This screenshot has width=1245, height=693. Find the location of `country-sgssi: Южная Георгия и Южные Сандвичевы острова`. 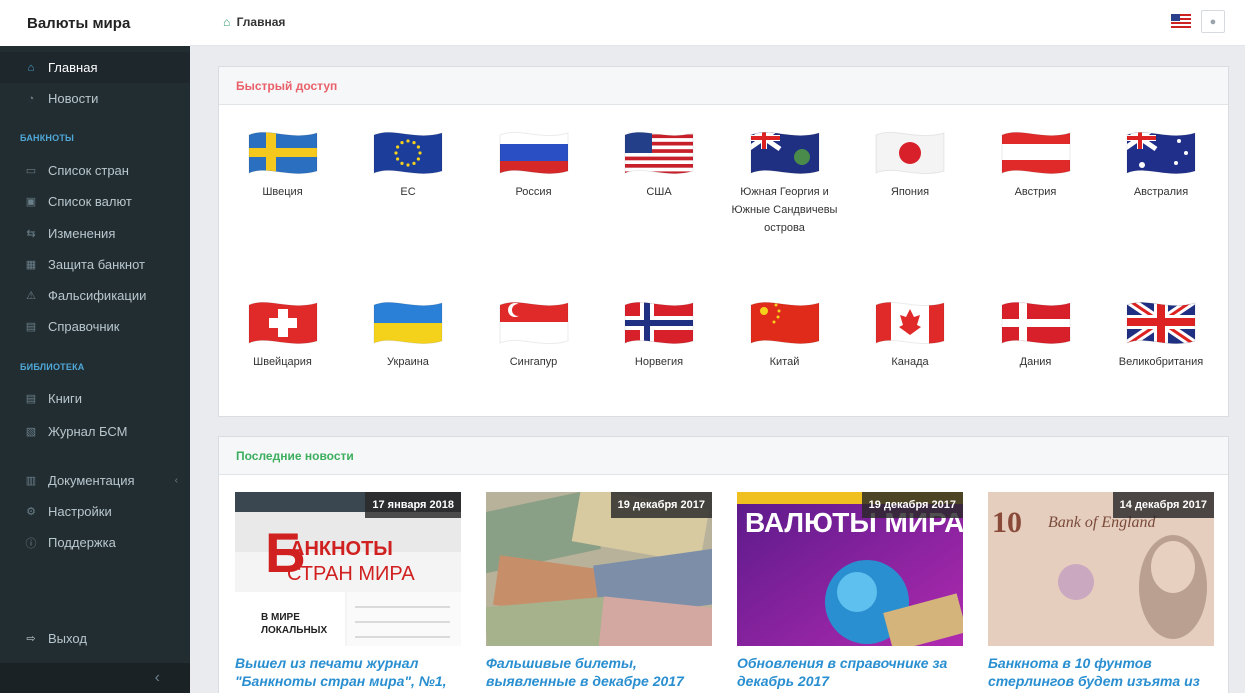

country-sgssi: Южная Георгия и Южные Сандвичевы острова is located at coordinates (784, 182).